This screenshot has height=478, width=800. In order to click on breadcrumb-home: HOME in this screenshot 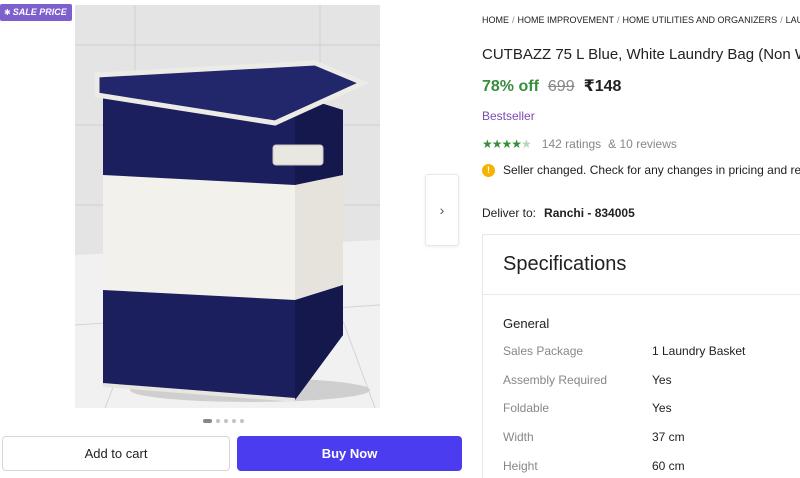, I will do `click(495, 20)`.